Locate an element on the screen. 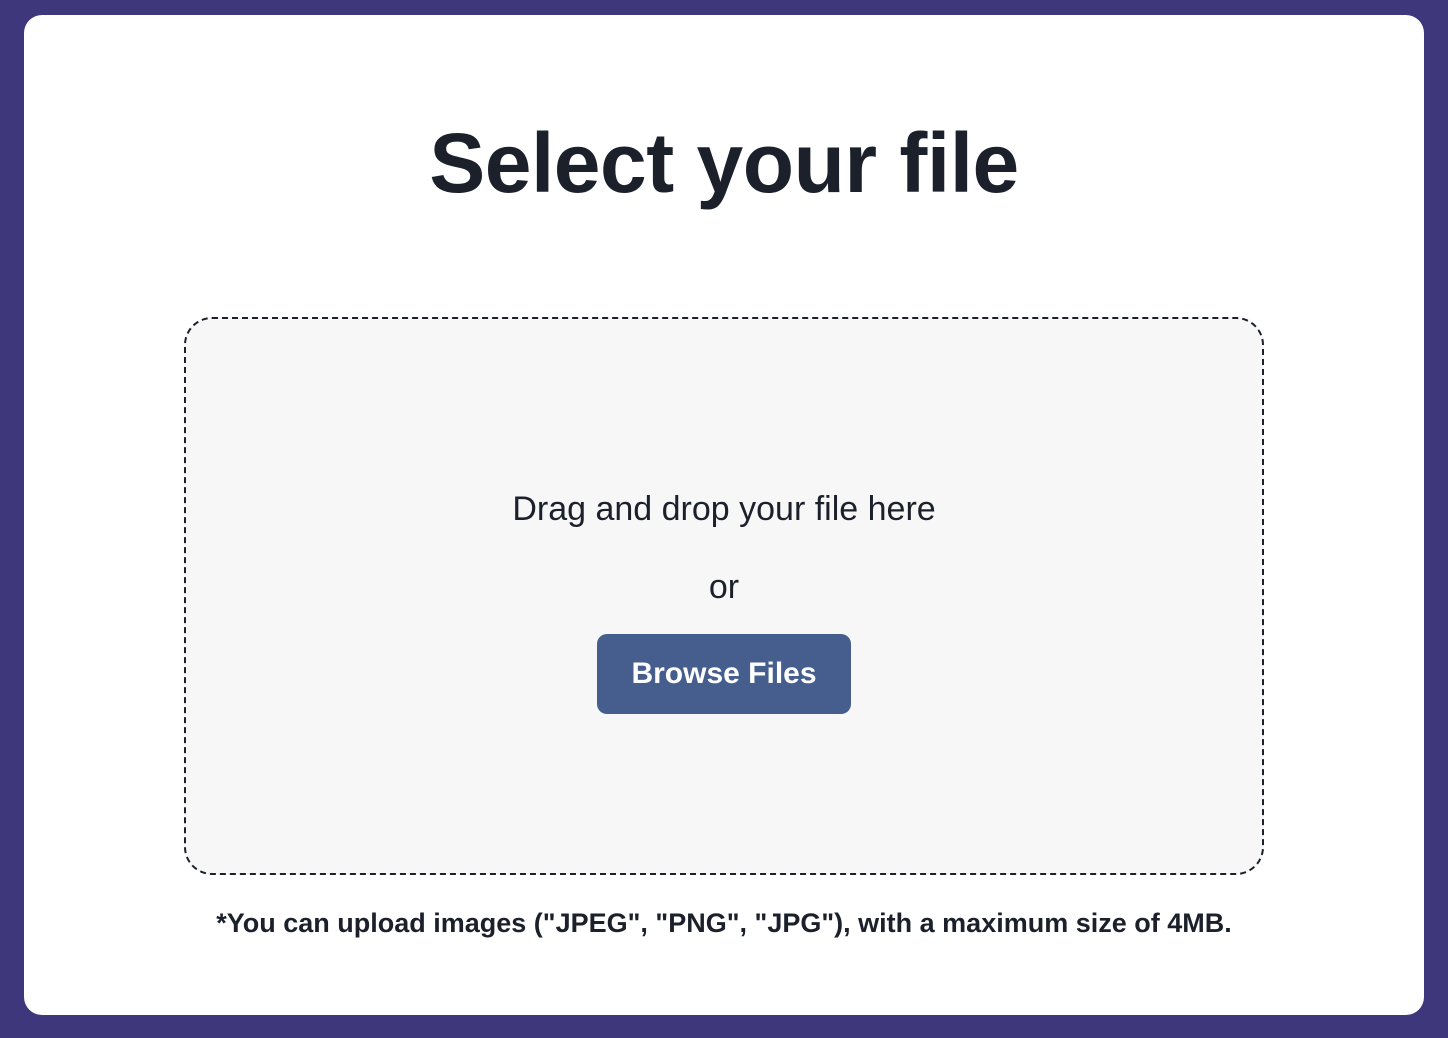 The image size is (1448, 1038). dropzone-instruction: Drag and drop your file here is located at coordinates (724, 509).